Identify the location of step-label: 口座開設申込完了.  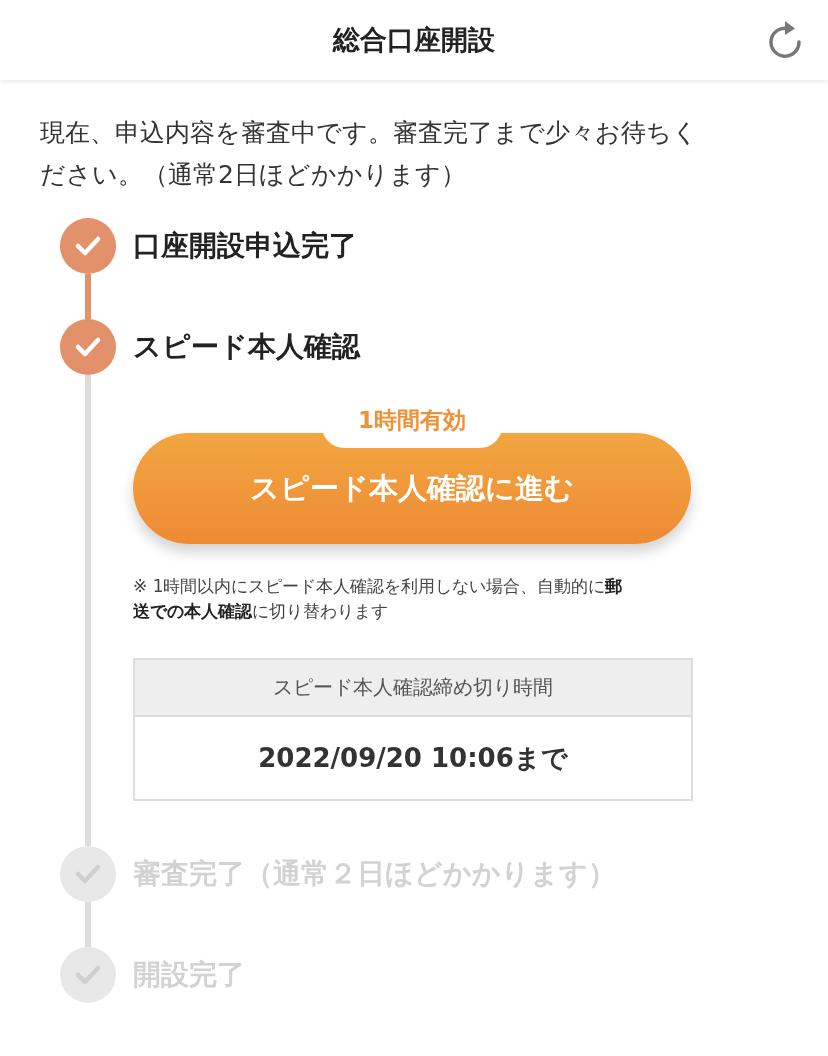
(245, 246).